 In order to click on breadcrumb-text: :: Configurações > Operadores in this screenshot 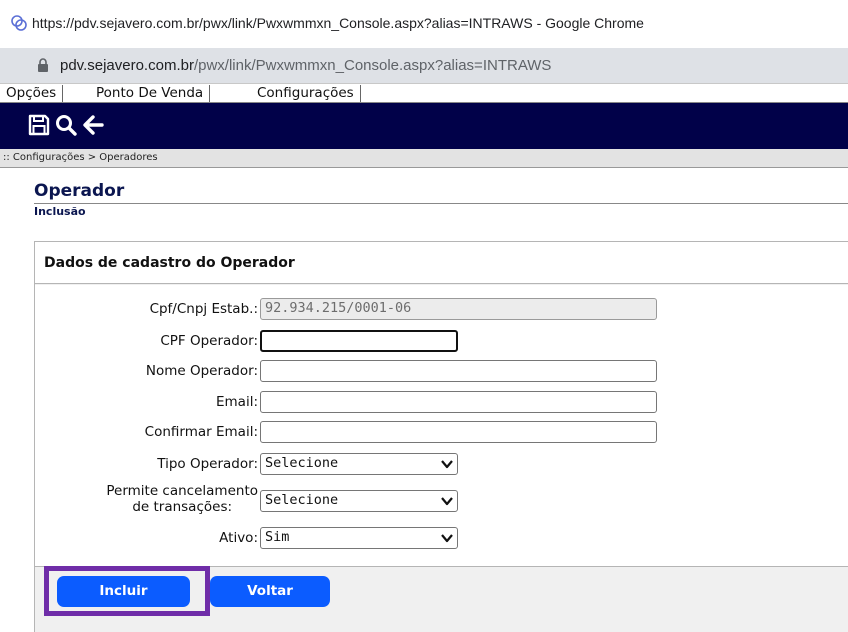, I will do `click(80, 157)`.